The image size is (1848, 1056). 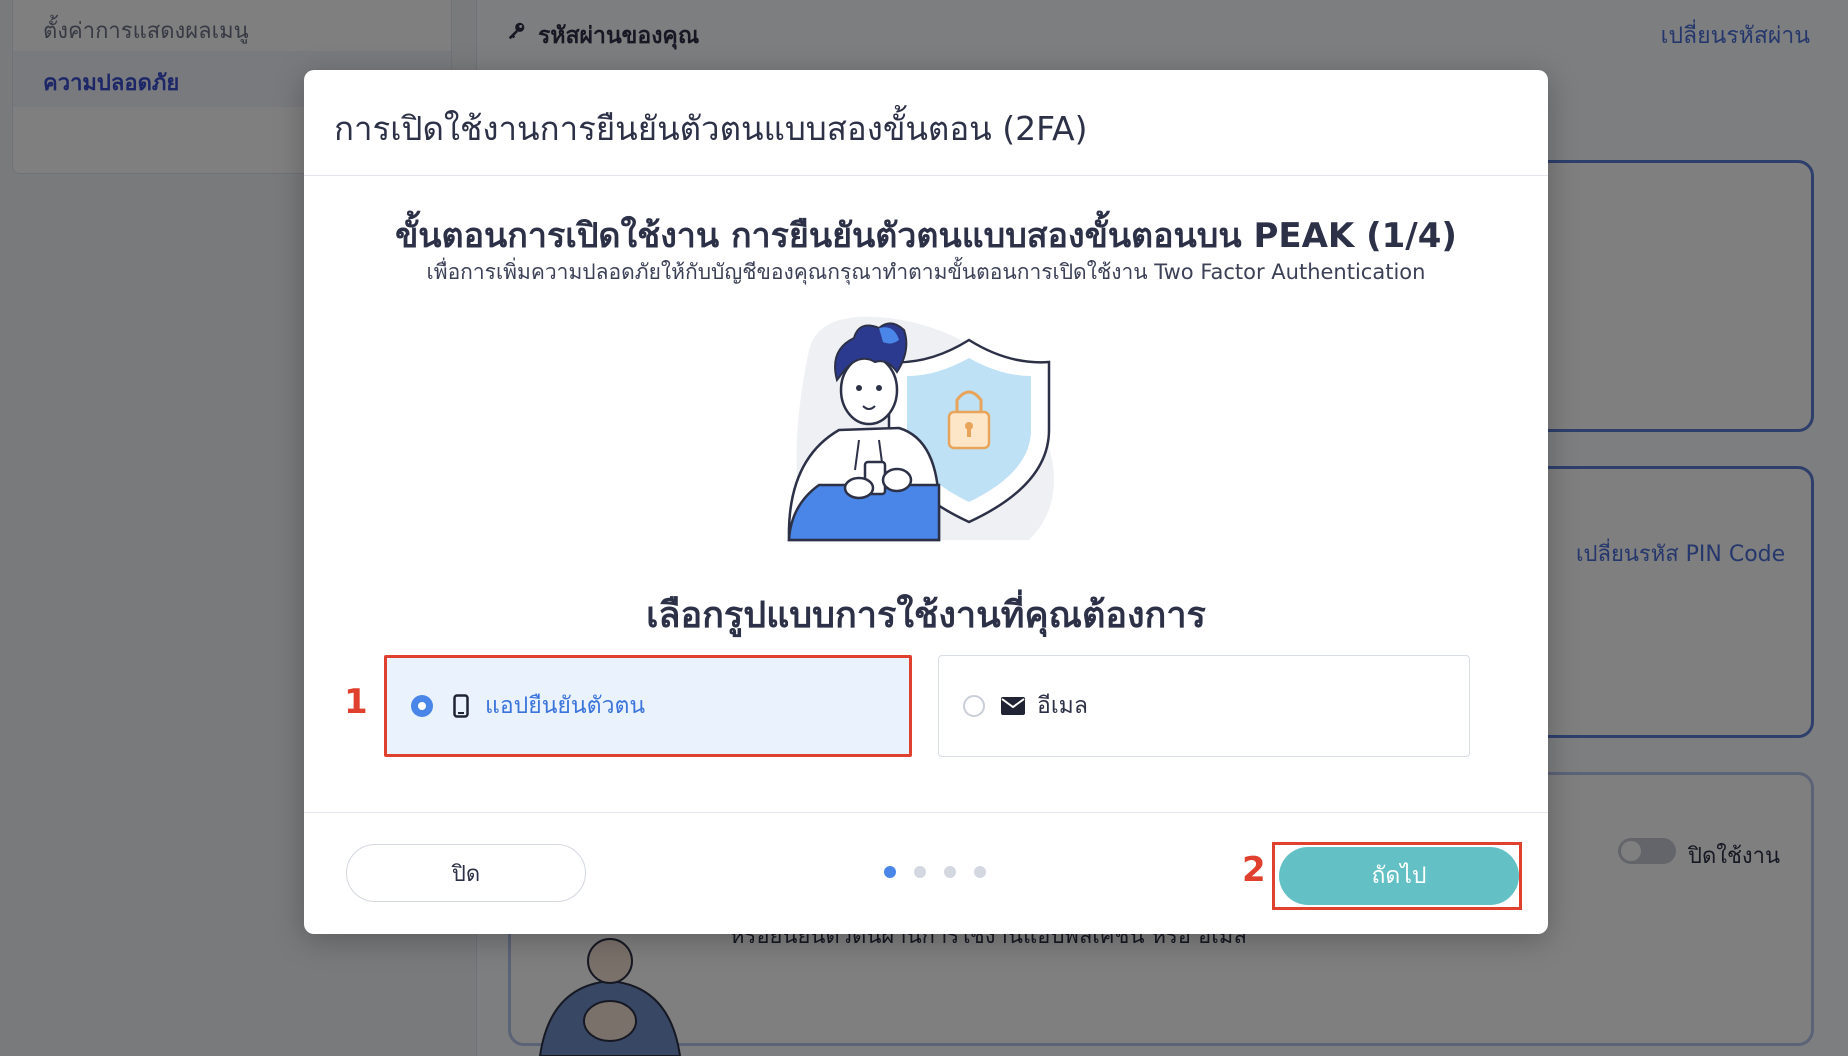 I want to click on close-button: ปิด, so click(x=466, y=873).